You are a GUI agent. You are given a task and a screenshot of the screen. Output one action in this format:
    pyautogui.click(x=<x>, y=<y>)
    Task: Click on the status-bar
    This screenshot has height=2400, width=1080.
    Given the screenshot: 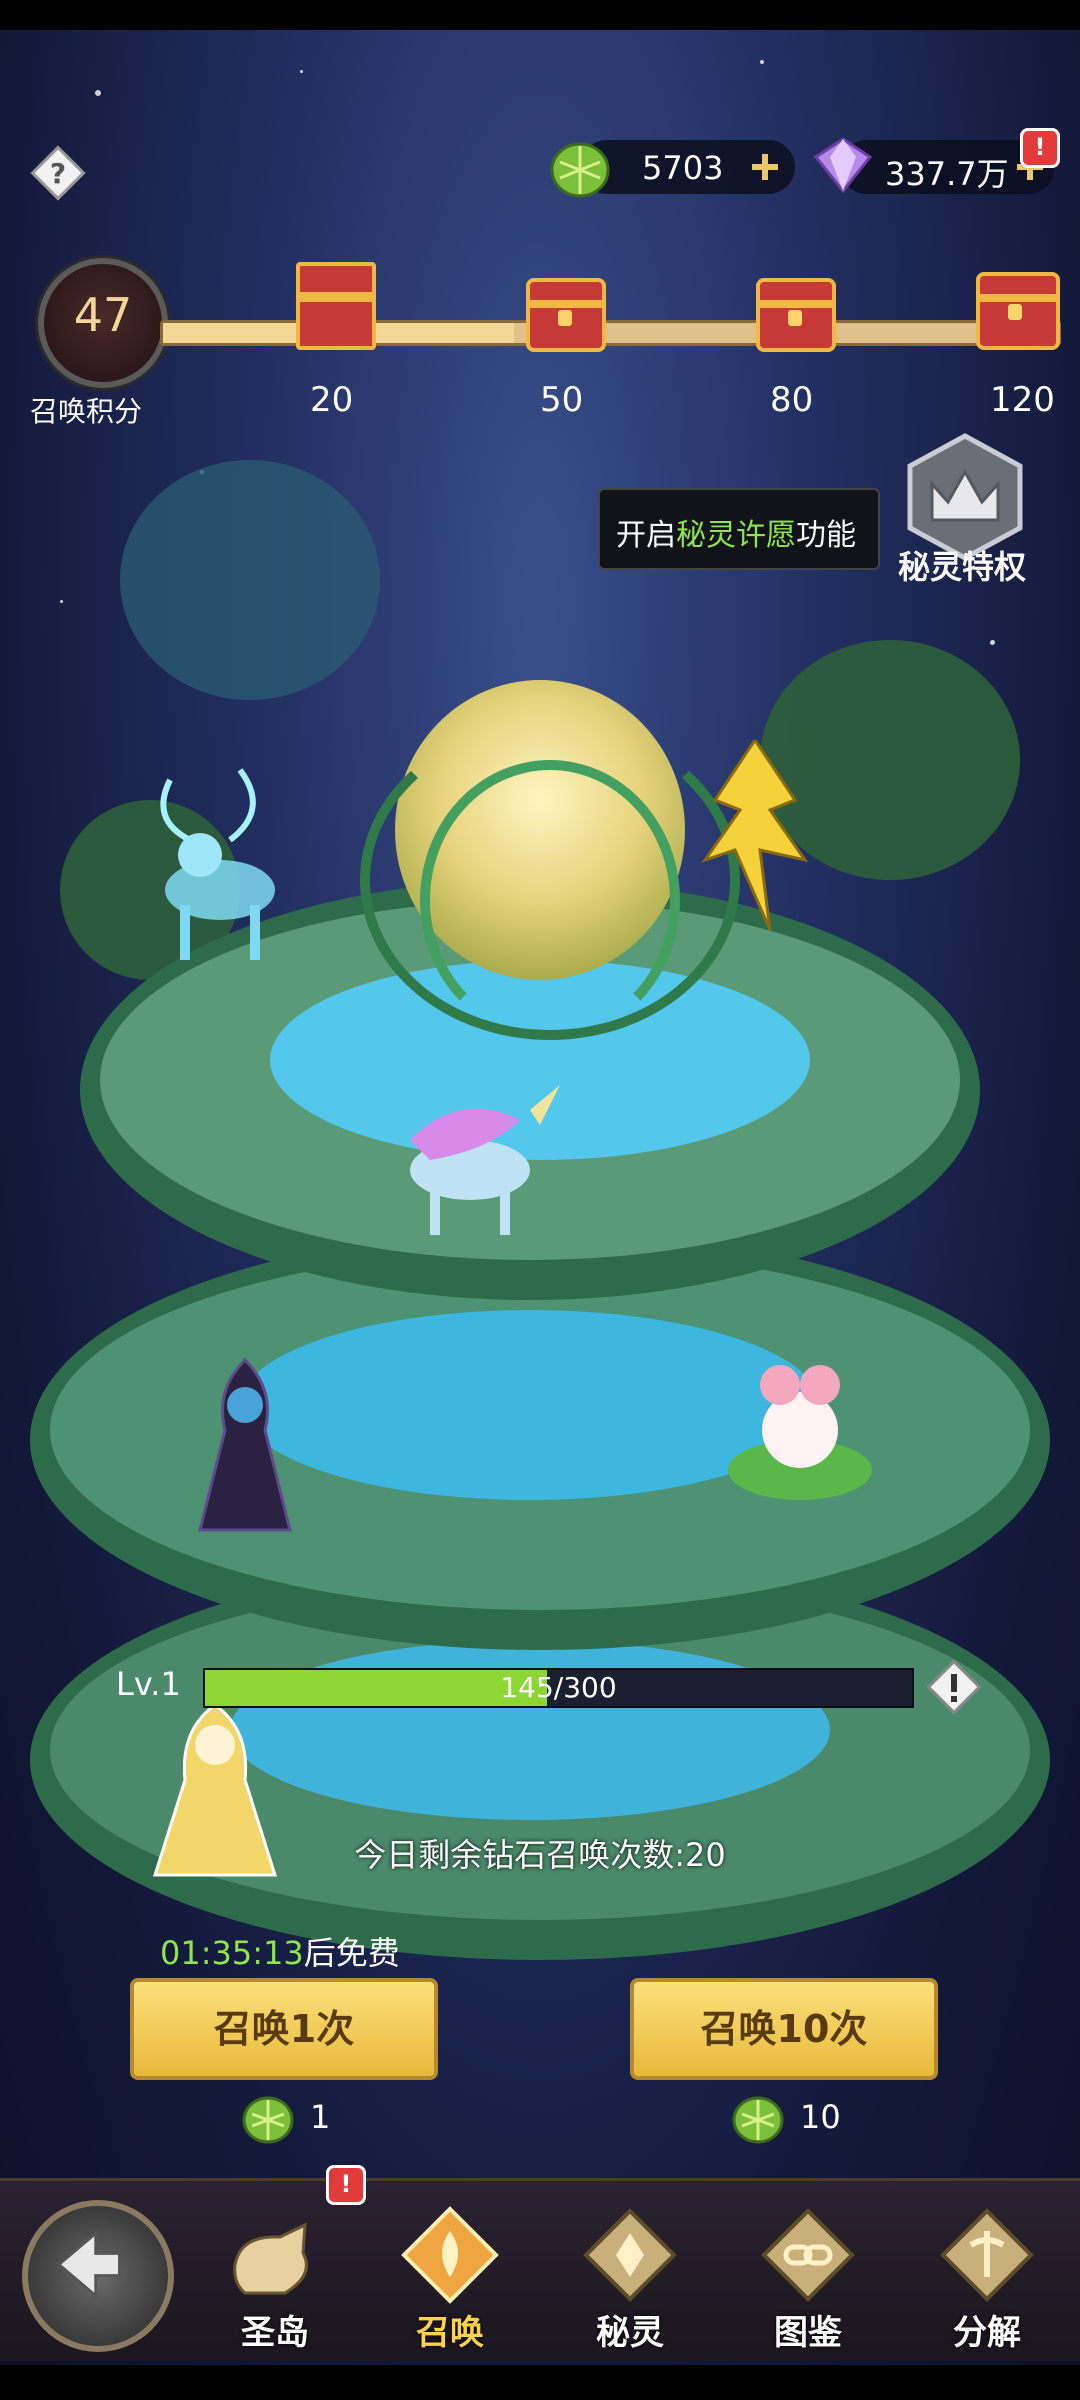 What is the action you would take?
    pyautogui.click(x=540, y=15)
    